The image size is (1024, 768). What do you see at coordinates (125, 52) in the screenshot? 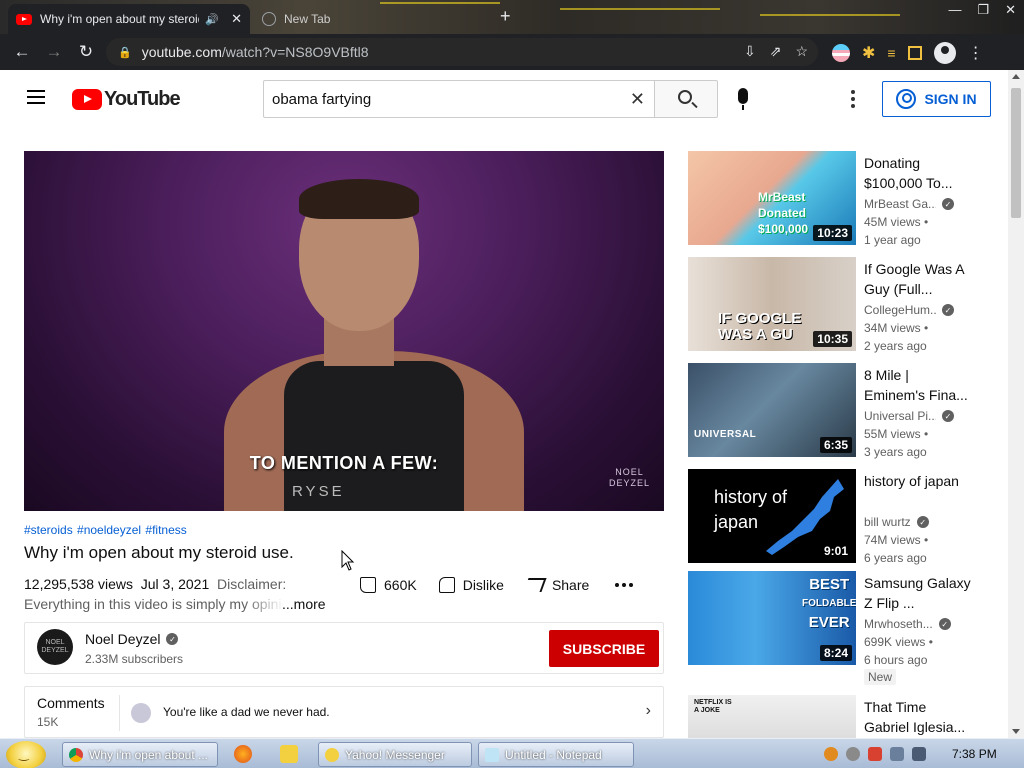
I see `lock-icon: 🔒` at bounding box center [125, 52].